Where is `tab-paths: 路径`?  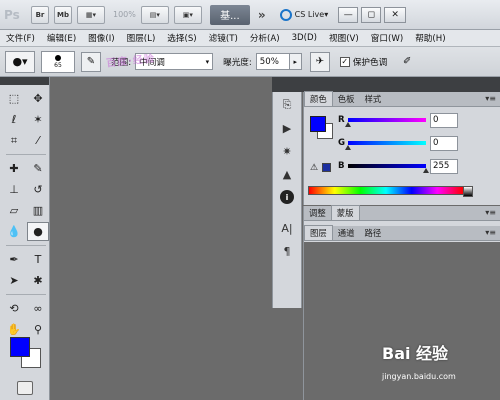 tab-paths: 路径 is located at coordinates (373, 233).